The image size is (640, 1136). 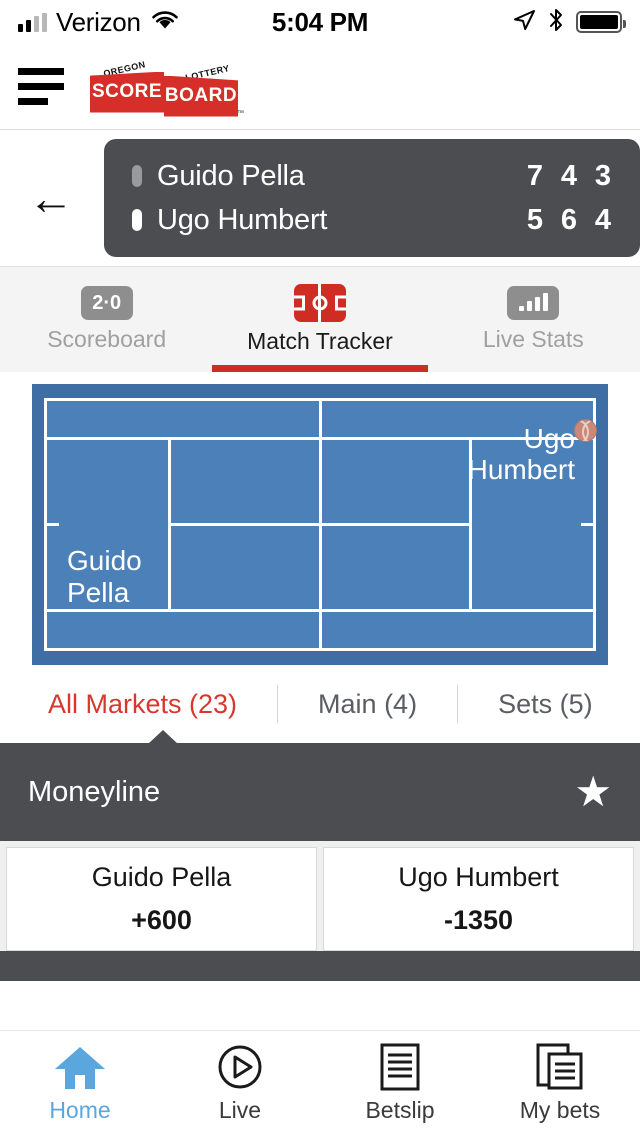 I want to click on pitch-icon, so click(x=319, y=303).